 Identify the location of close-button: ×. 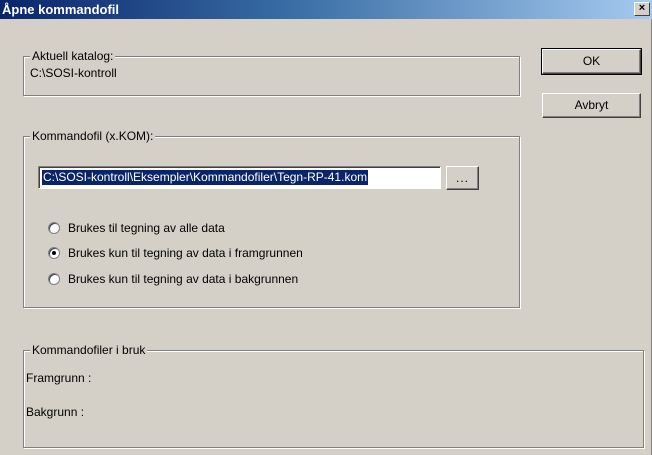
(642, 9).